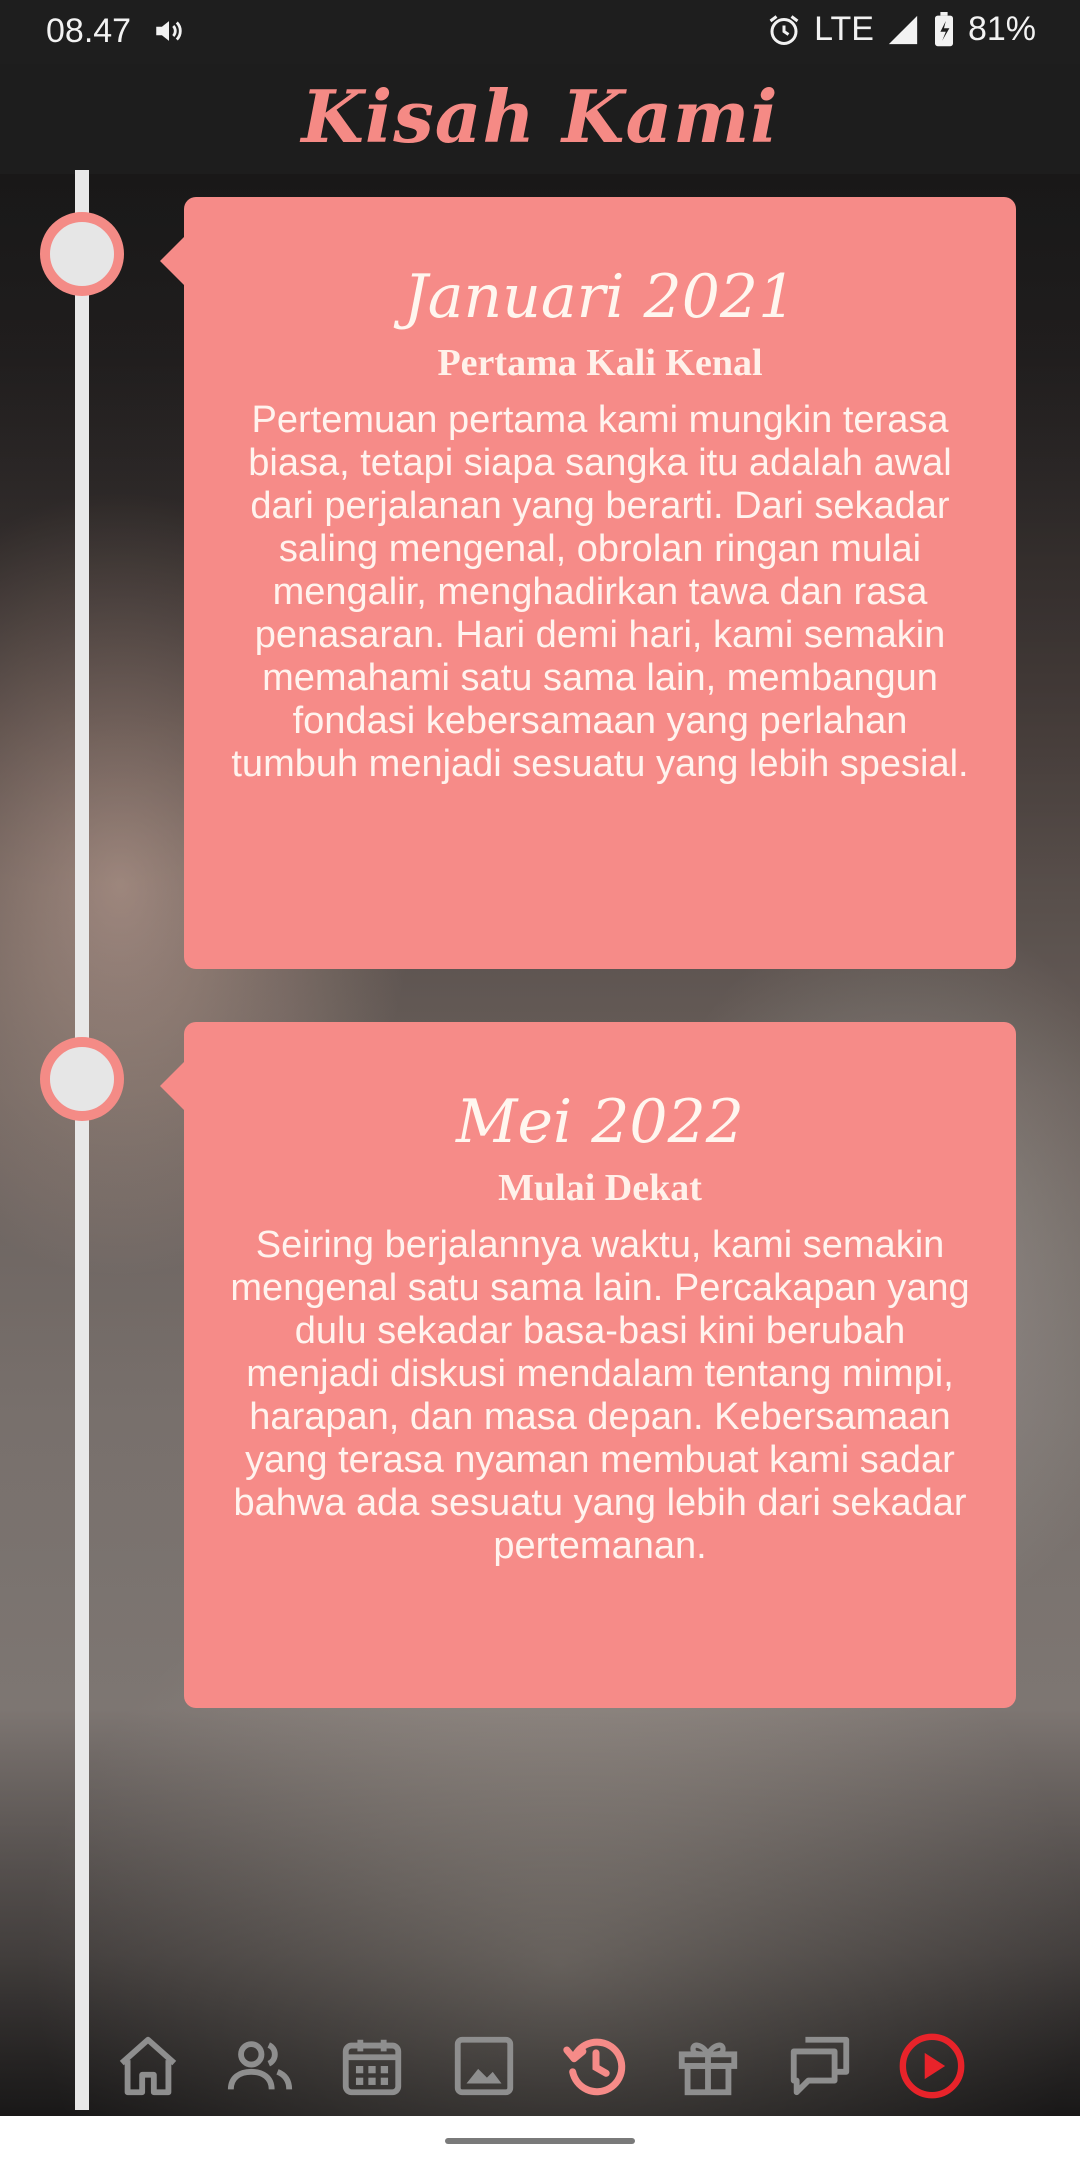 Image resolution: width=1080 pixels, height=2160 pixels. I want to click on play-icon, so click(932, 2066).